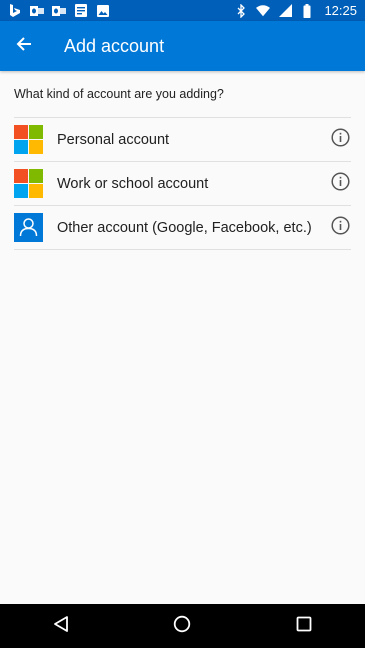 The width and height of the screenshot is (365, 648). I want to click on account-option-personal: Personal account, so click(182, 140).